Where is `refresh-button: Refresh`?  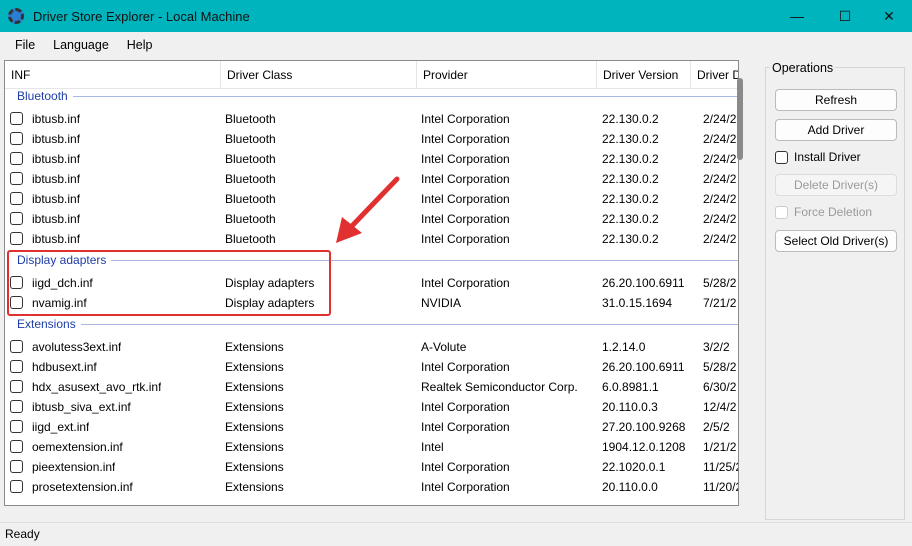 refresh-button: Refresh is located at coordinates (836, 100).